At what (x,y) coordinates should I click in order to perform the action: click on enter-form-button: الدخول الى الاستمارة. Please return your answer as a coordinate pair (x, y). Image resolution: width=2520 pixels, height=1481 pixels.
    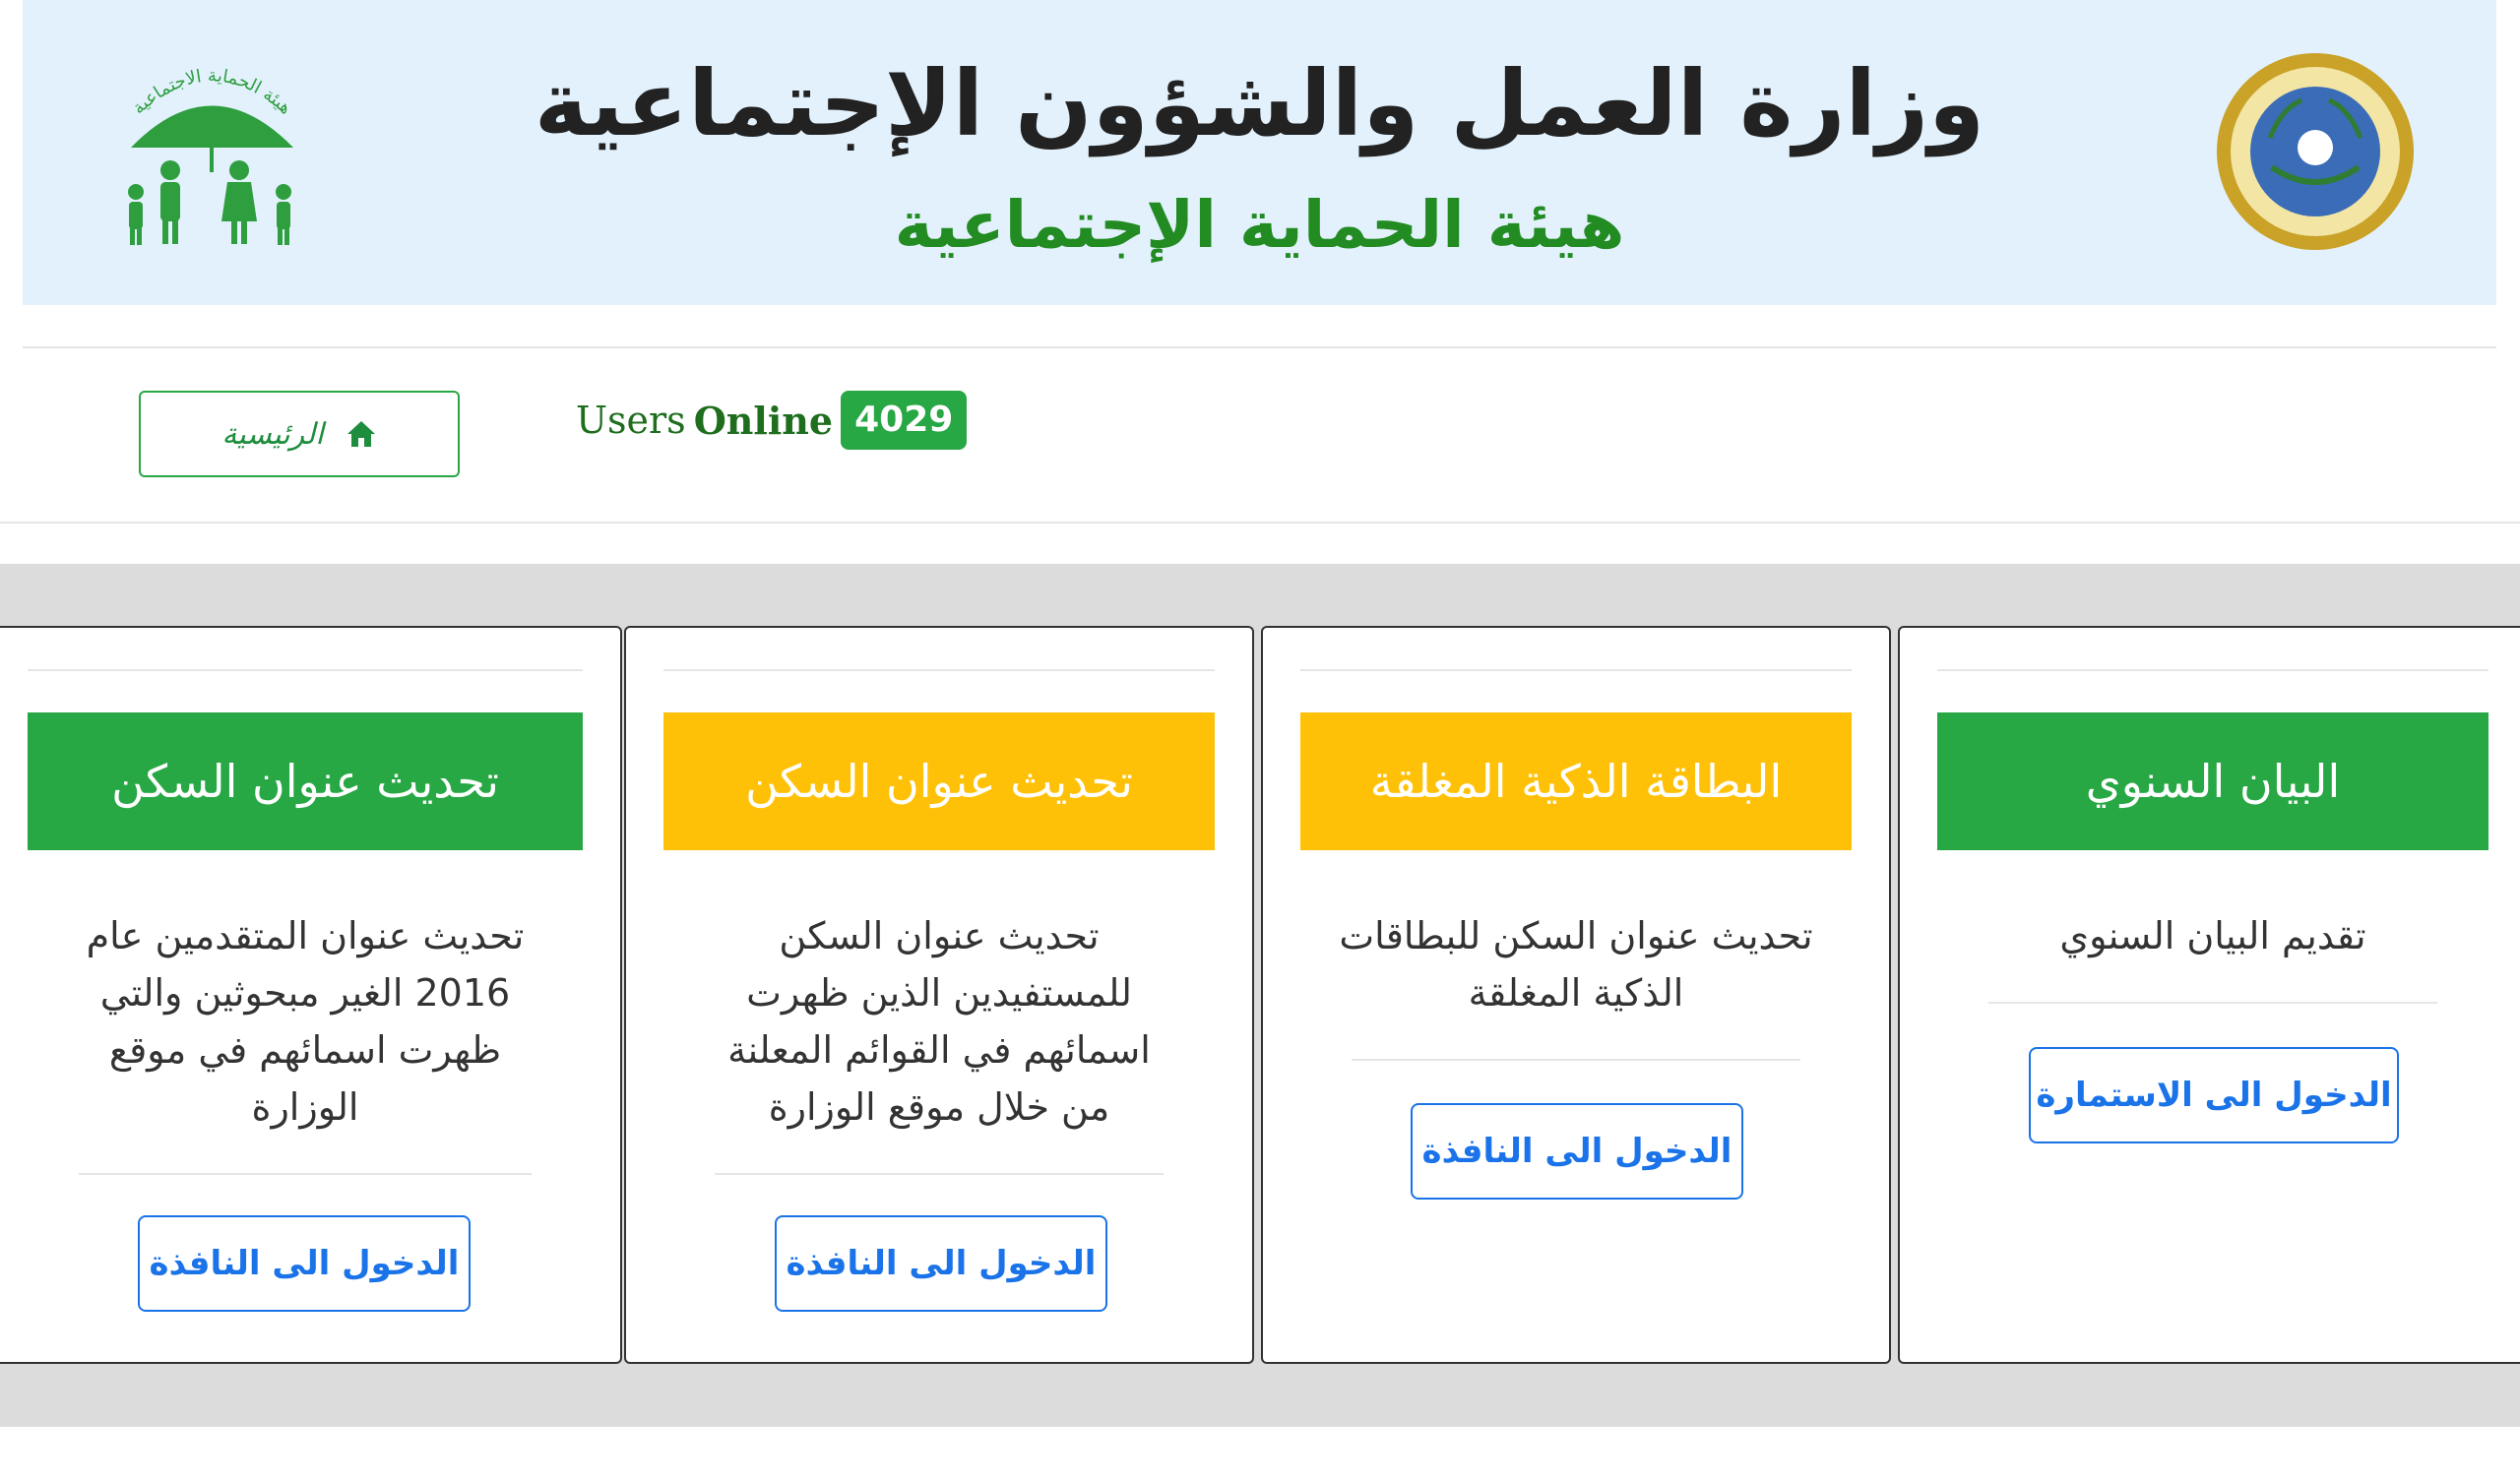
    Looking at the image, I should click on (2214, 1095).